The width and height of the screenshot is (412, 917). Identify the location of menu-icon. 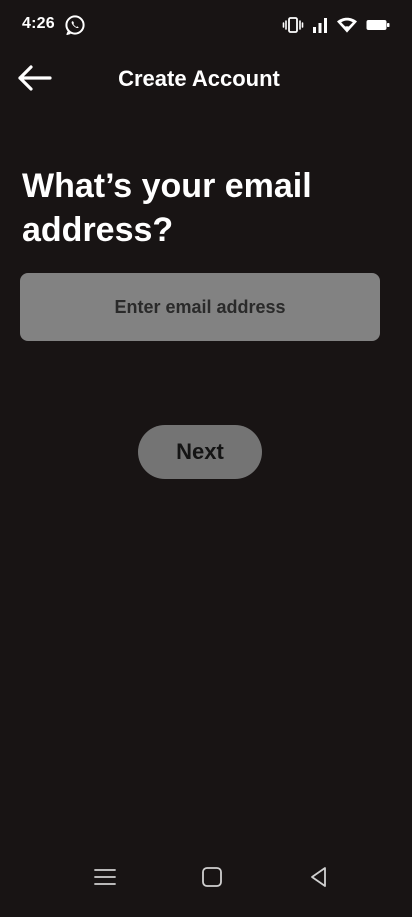
(105, 879).